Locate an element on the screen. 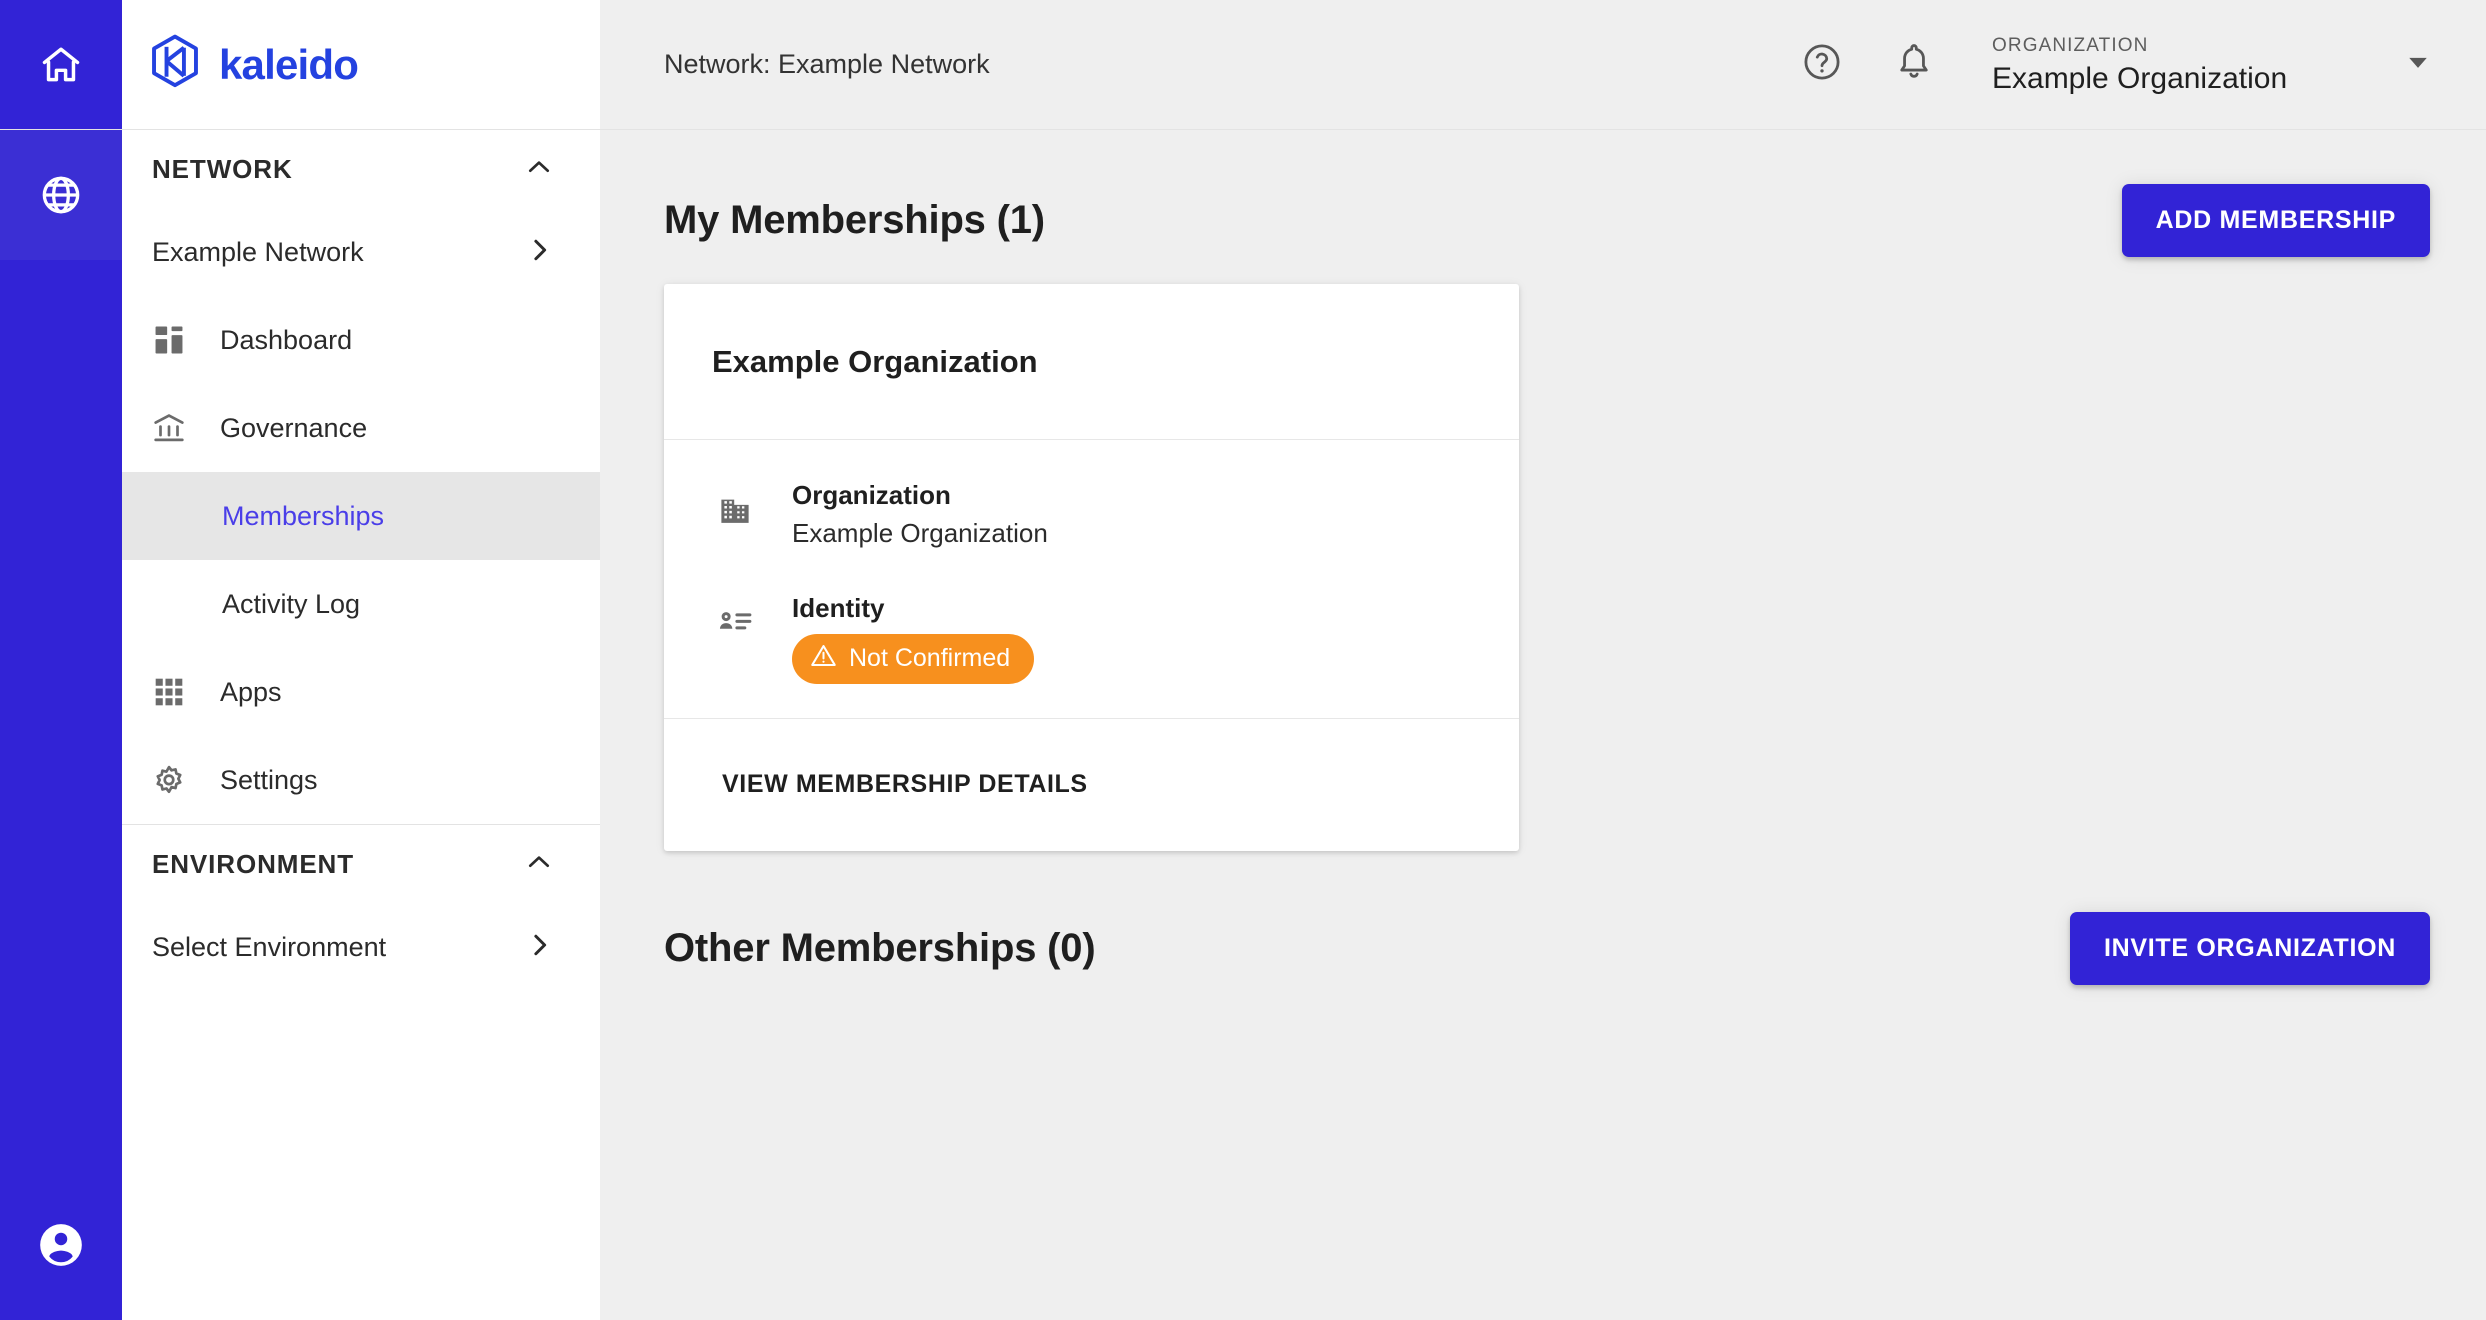  add-membership-button: ADD MEMBERSHIP is located at coordinates (2275, 220).